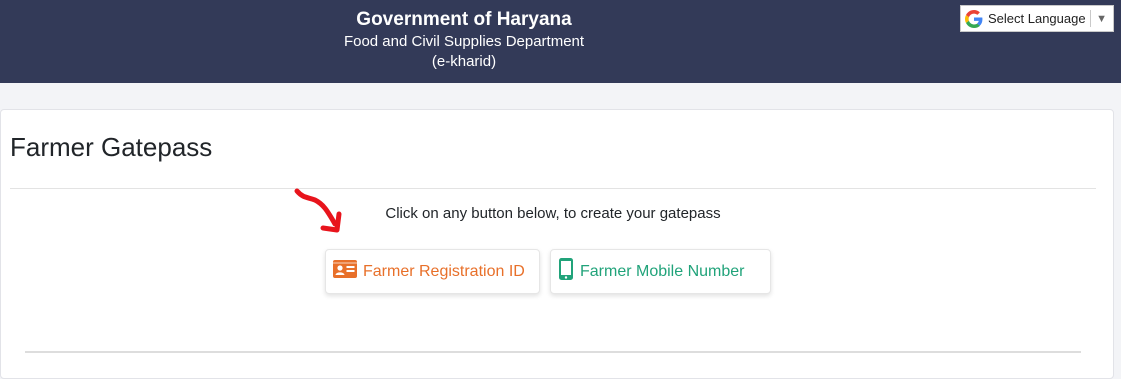  I want to click on farmer-mobile-number-label: Farmer Mobile Number, so click(662, 271).